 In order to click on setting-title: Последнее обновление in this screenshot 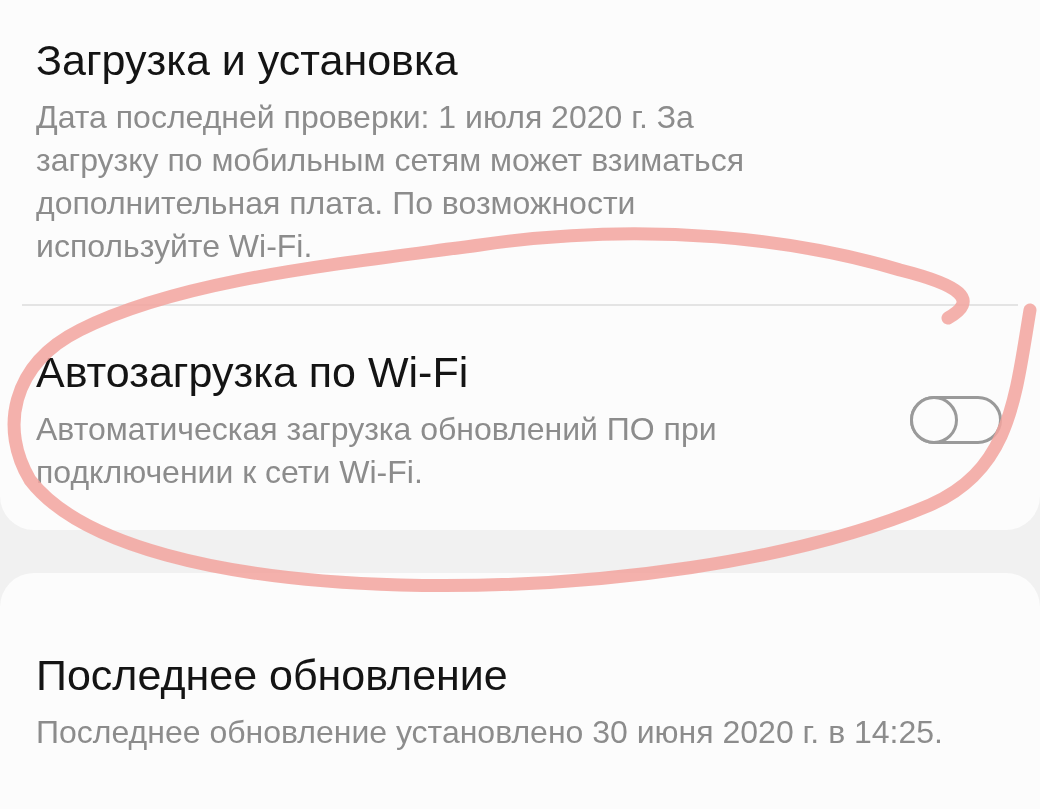, I will do `click(272, 675)`.